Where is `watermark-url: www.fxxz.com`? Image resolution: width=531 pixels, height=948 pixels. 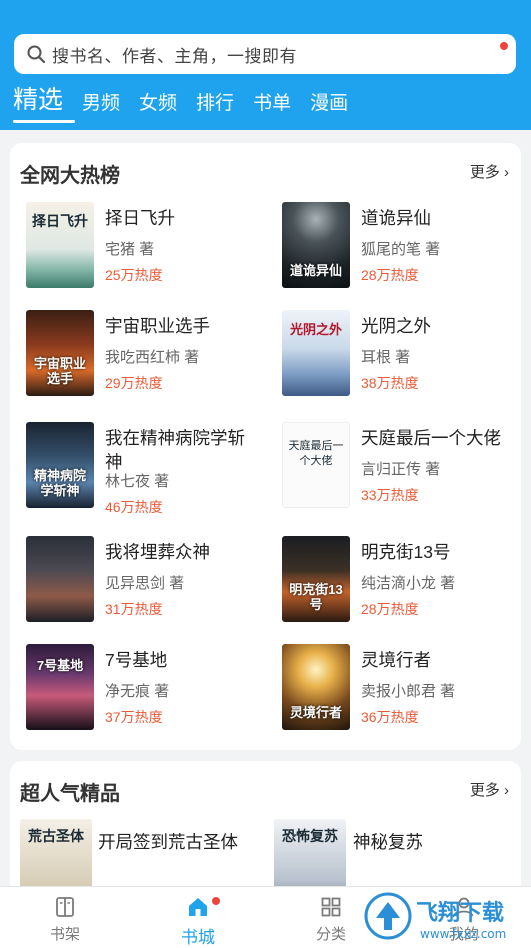 watermark-url: www.fxxz.com is located at coordinates (463, 934).